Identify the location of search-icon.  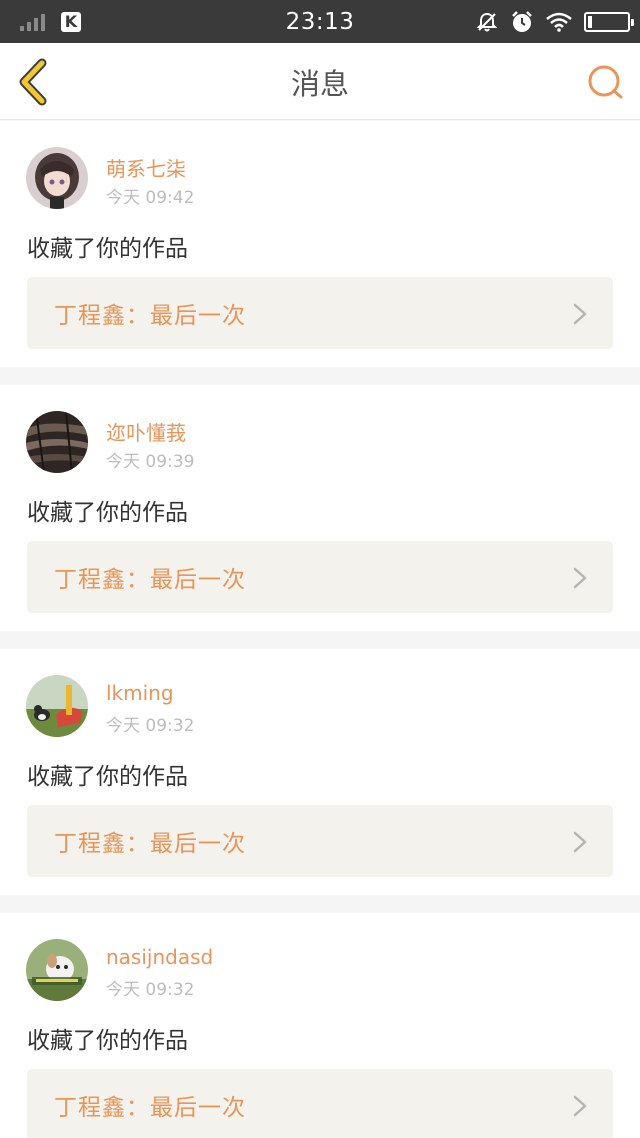
(605, 82).